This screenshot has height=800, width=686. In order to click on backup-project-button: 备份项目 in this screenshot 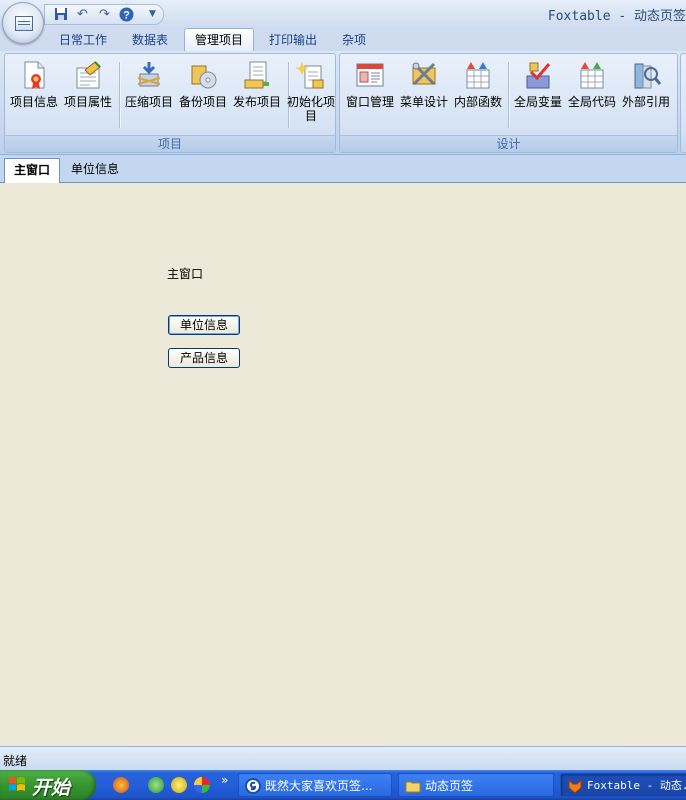, I will do `click(203, 94)`.